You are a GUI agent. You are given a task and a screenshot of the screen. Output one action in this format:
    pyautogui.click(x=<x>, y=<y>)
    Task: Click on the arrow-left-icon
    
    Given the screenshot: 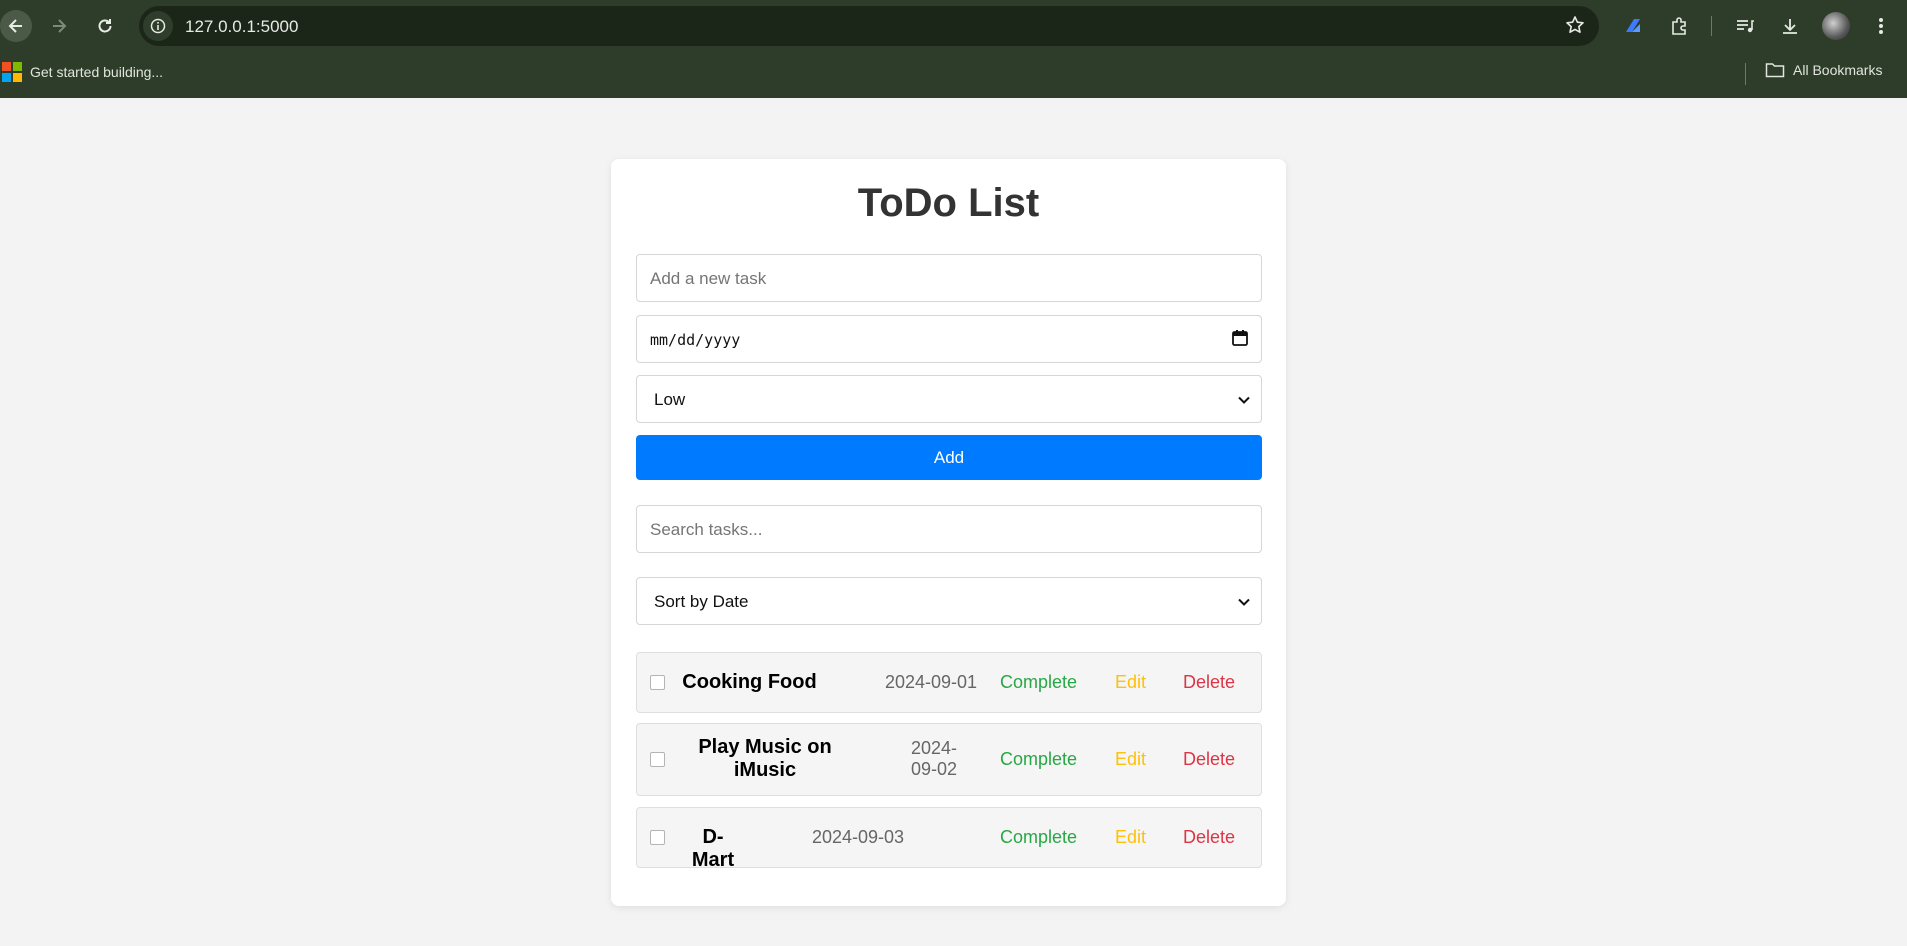 What is the action you would take?
    pyautogui.click(x=15, y=26)
    